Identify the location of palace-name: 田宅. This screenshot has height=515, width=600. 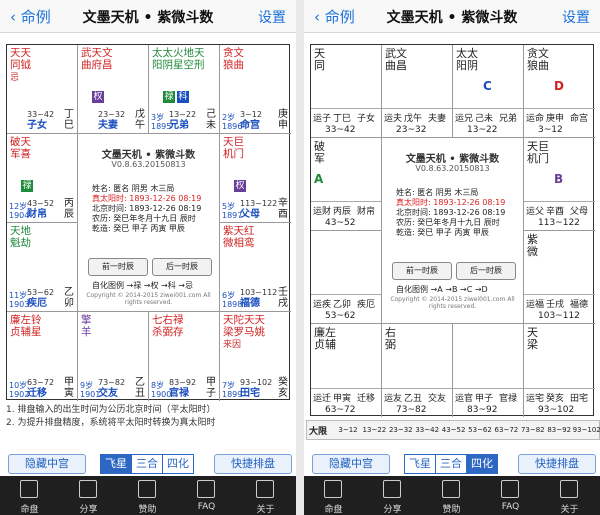
(250, 393).